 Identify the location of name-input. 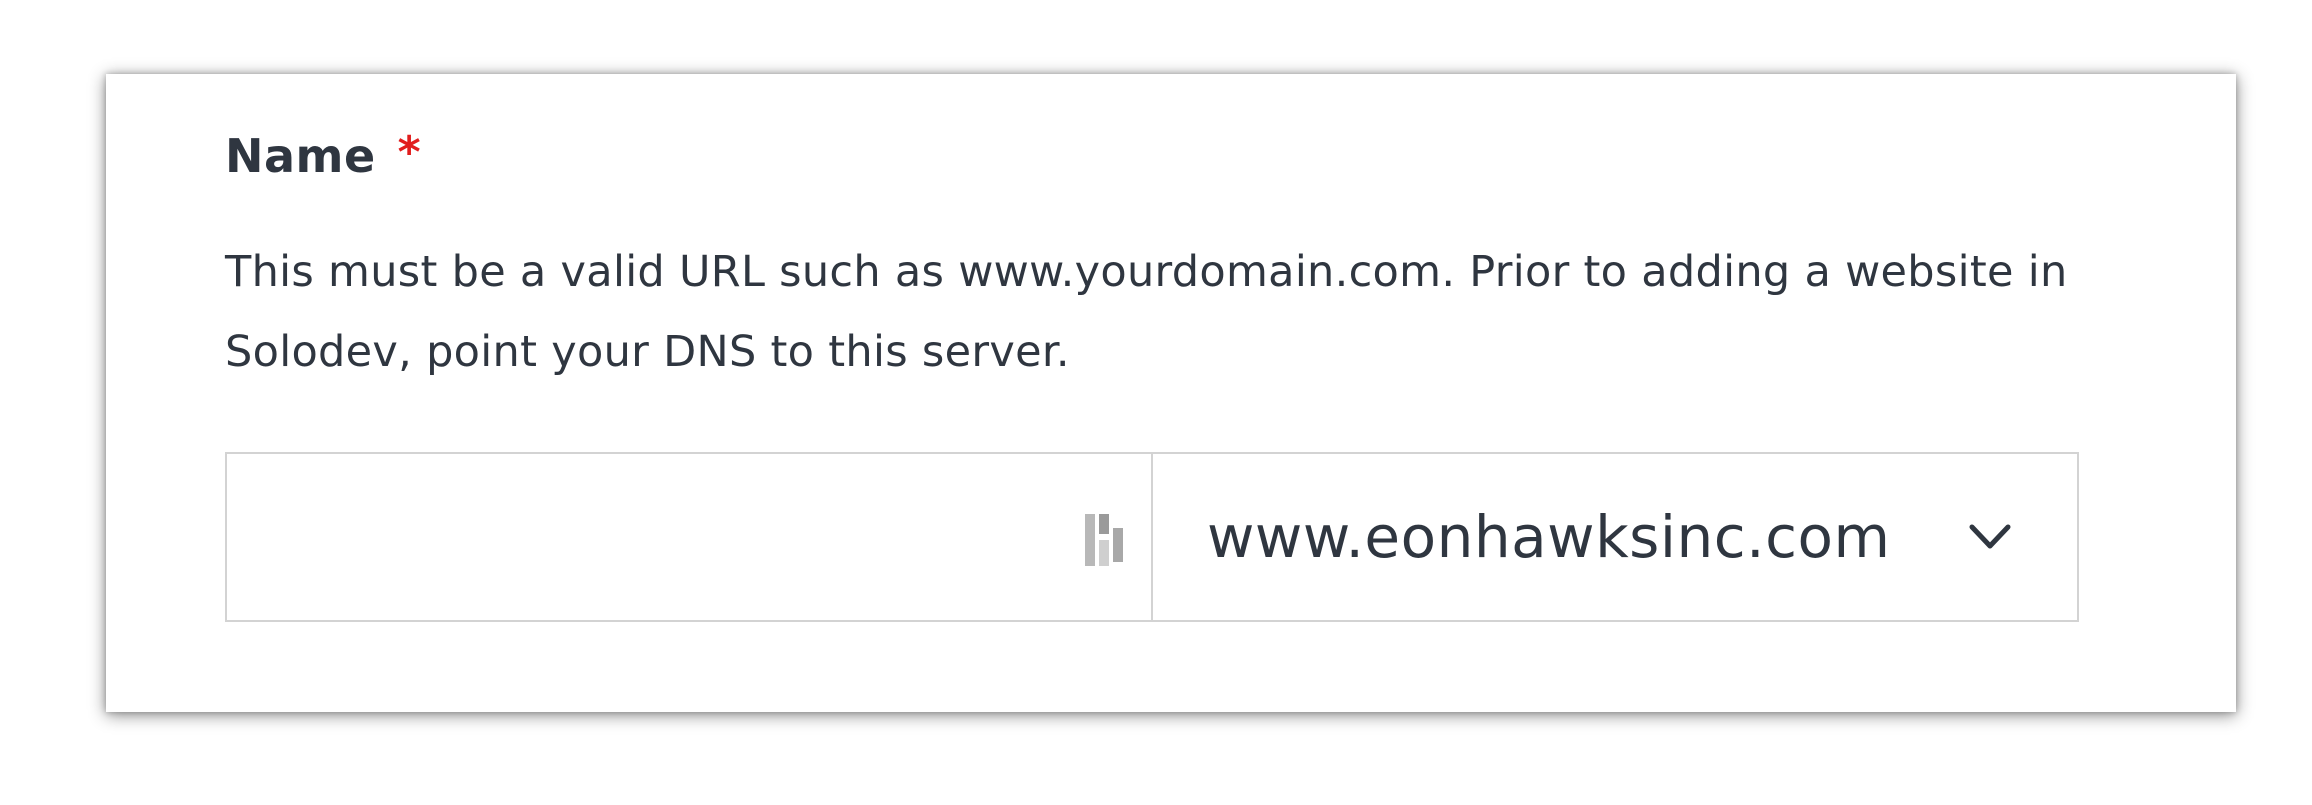
(689, 537).